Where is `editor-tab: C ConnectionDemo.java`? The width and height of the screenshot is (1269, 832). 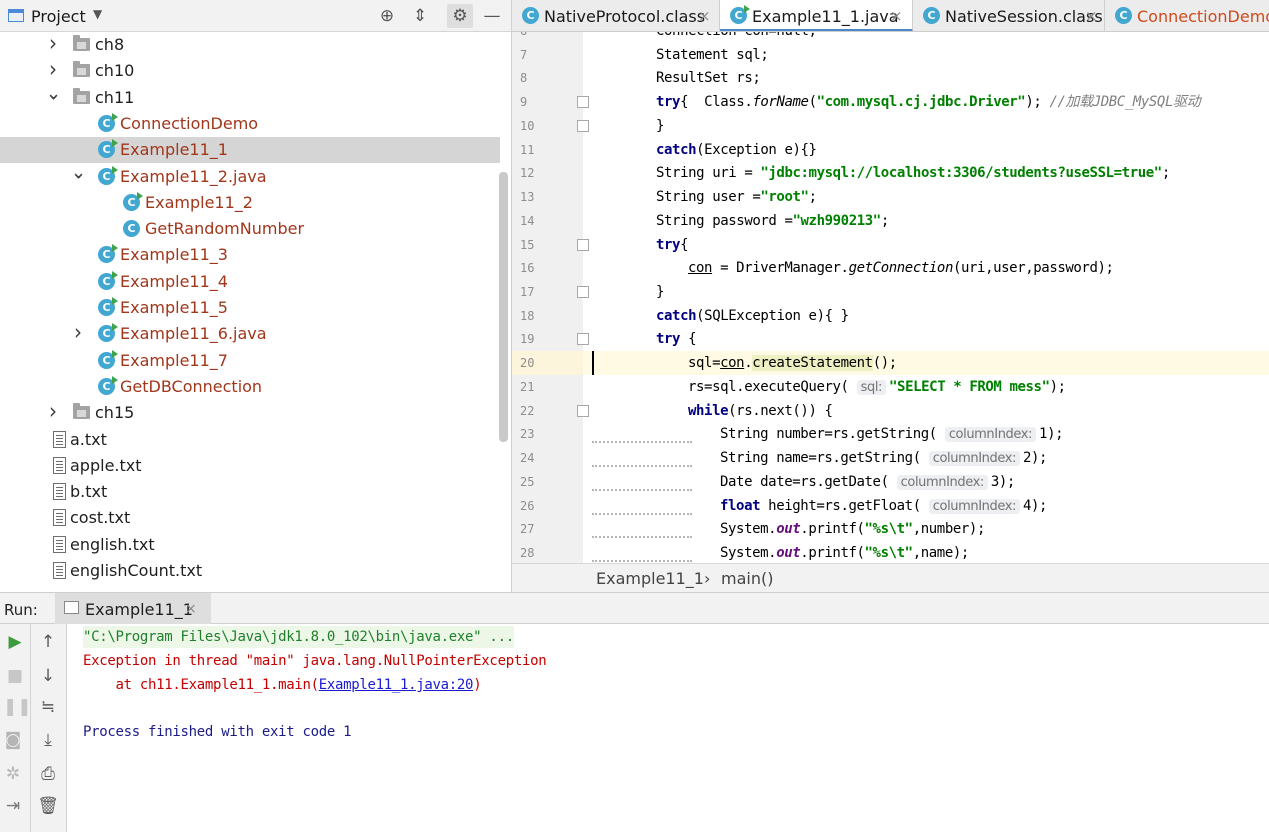 editor-tab: C ConnectionDemo.java is located at coordinates (1187, 15).